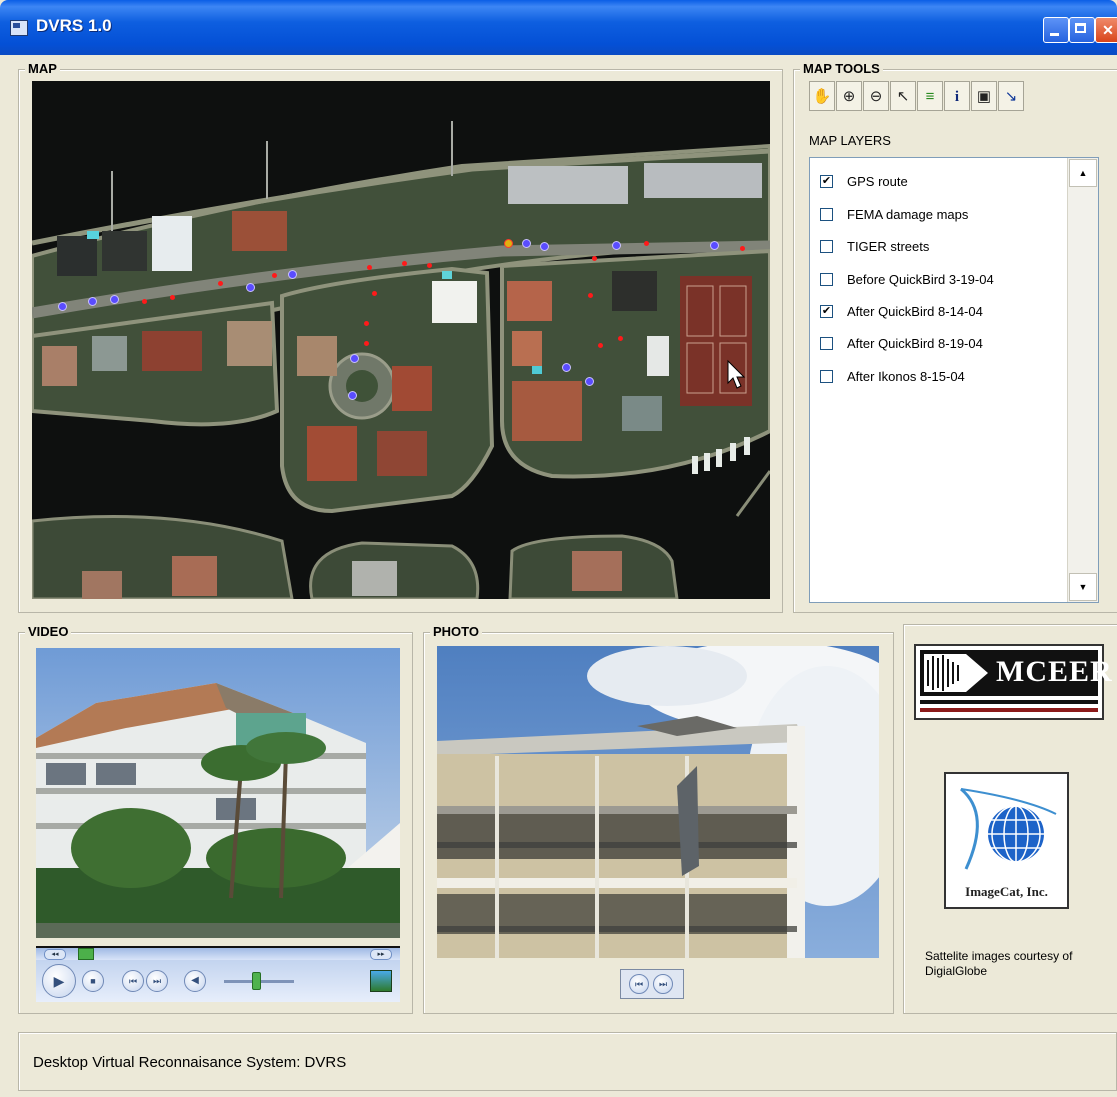 The image size is (1117, 1097). Describe the element at coordinates (256, 981) in the screenshot. I see `volume-slider-thumb` at that location.